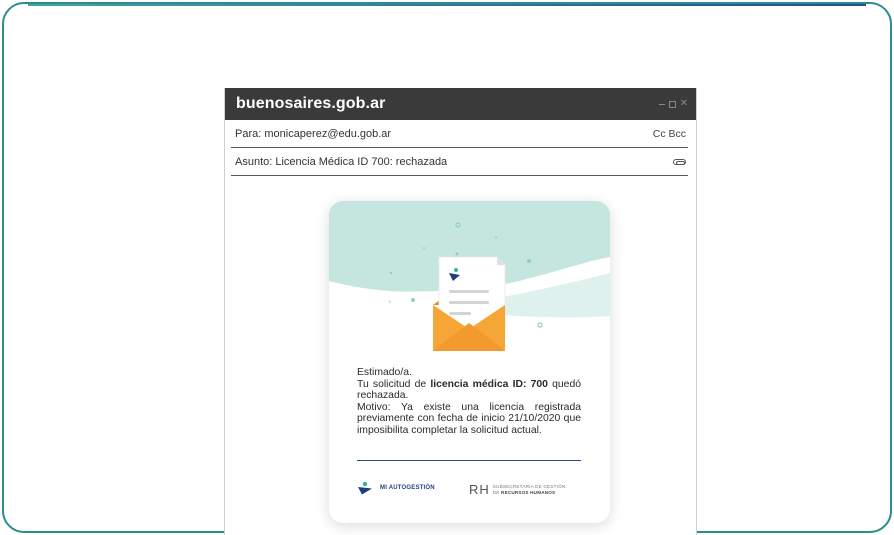  What do you see at coordinates (313, 133) in the screenshot?
I see `to-label: Para: monicaperez@edu.gob.ar` at bounding box center [313, 133].